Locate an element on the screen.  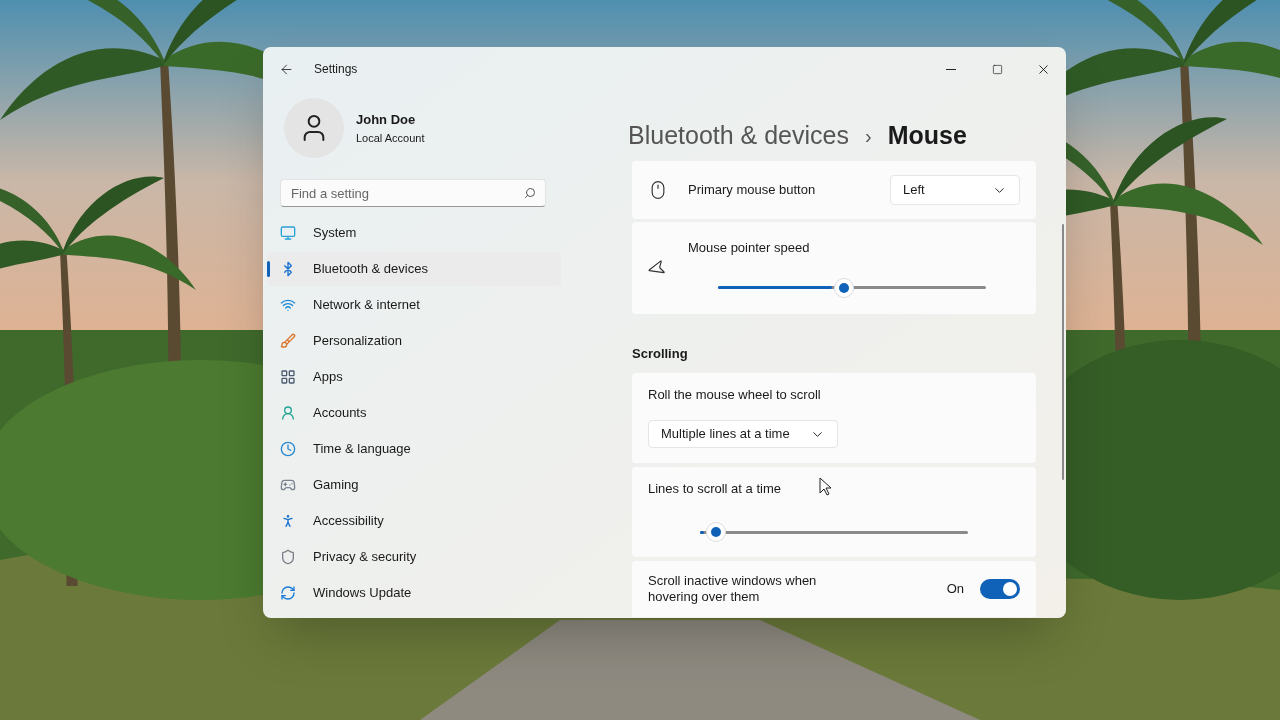
minimize-icon is located at coordinates (951, 69).